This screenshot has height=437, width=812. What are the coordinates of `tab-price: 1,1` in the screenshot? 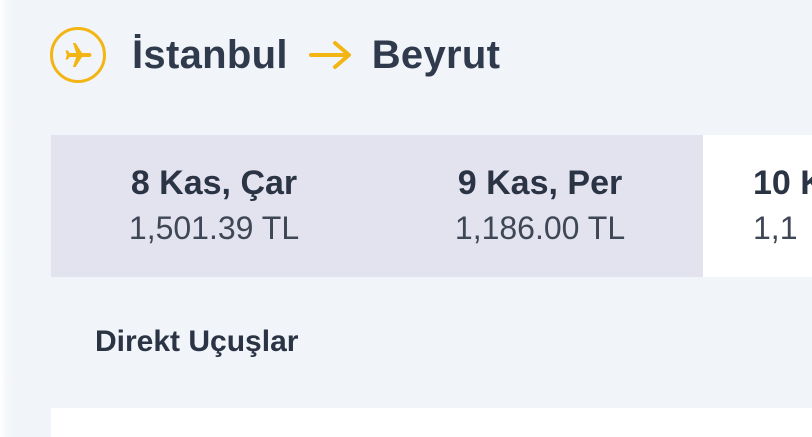 It's located at (775, 228).